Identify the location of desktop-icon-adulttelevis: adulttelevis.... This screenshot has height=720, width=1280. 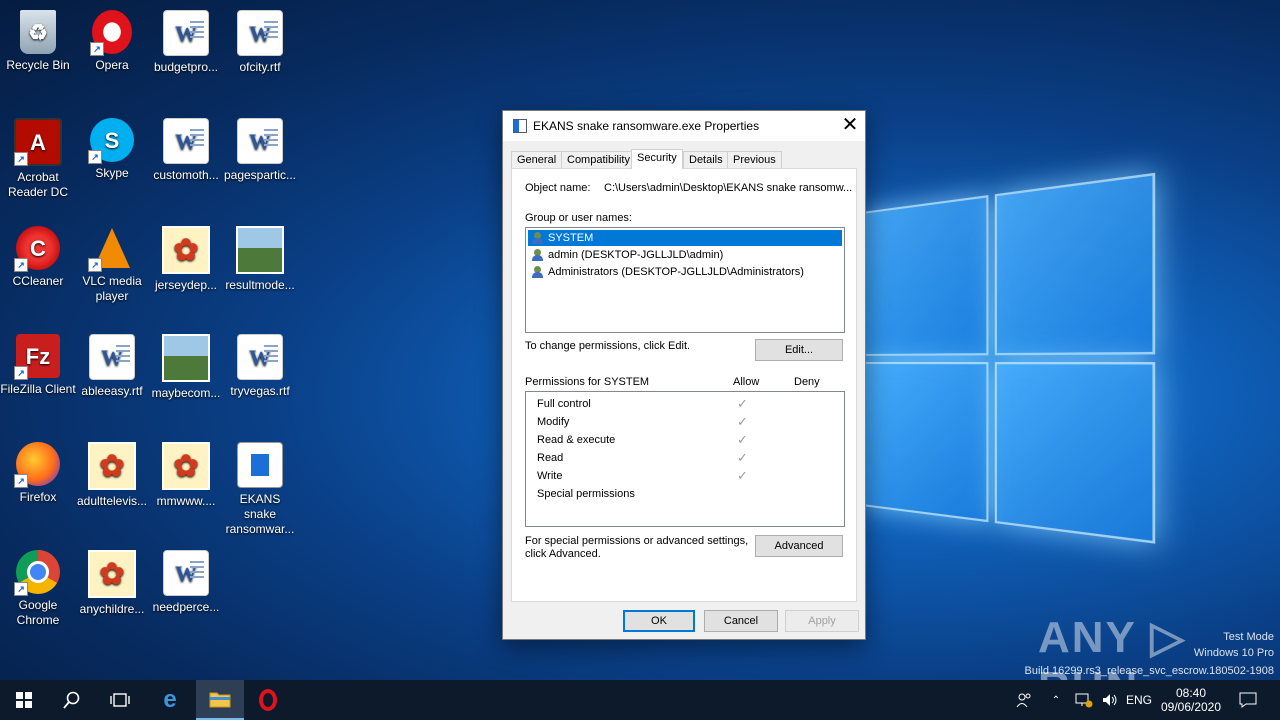
(112, 472).